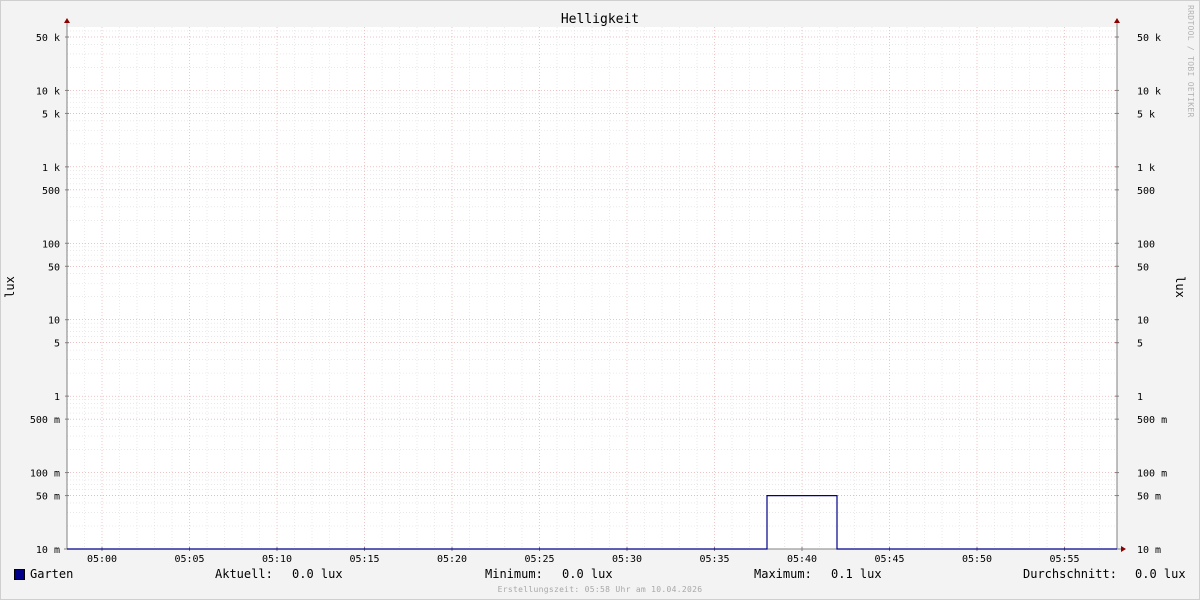 The image size is (1200, 600). What do you see at coordinates (57, 397) in the screenshot?
I see `y-tick-label-left: 1` at bounding box center [57, 397].